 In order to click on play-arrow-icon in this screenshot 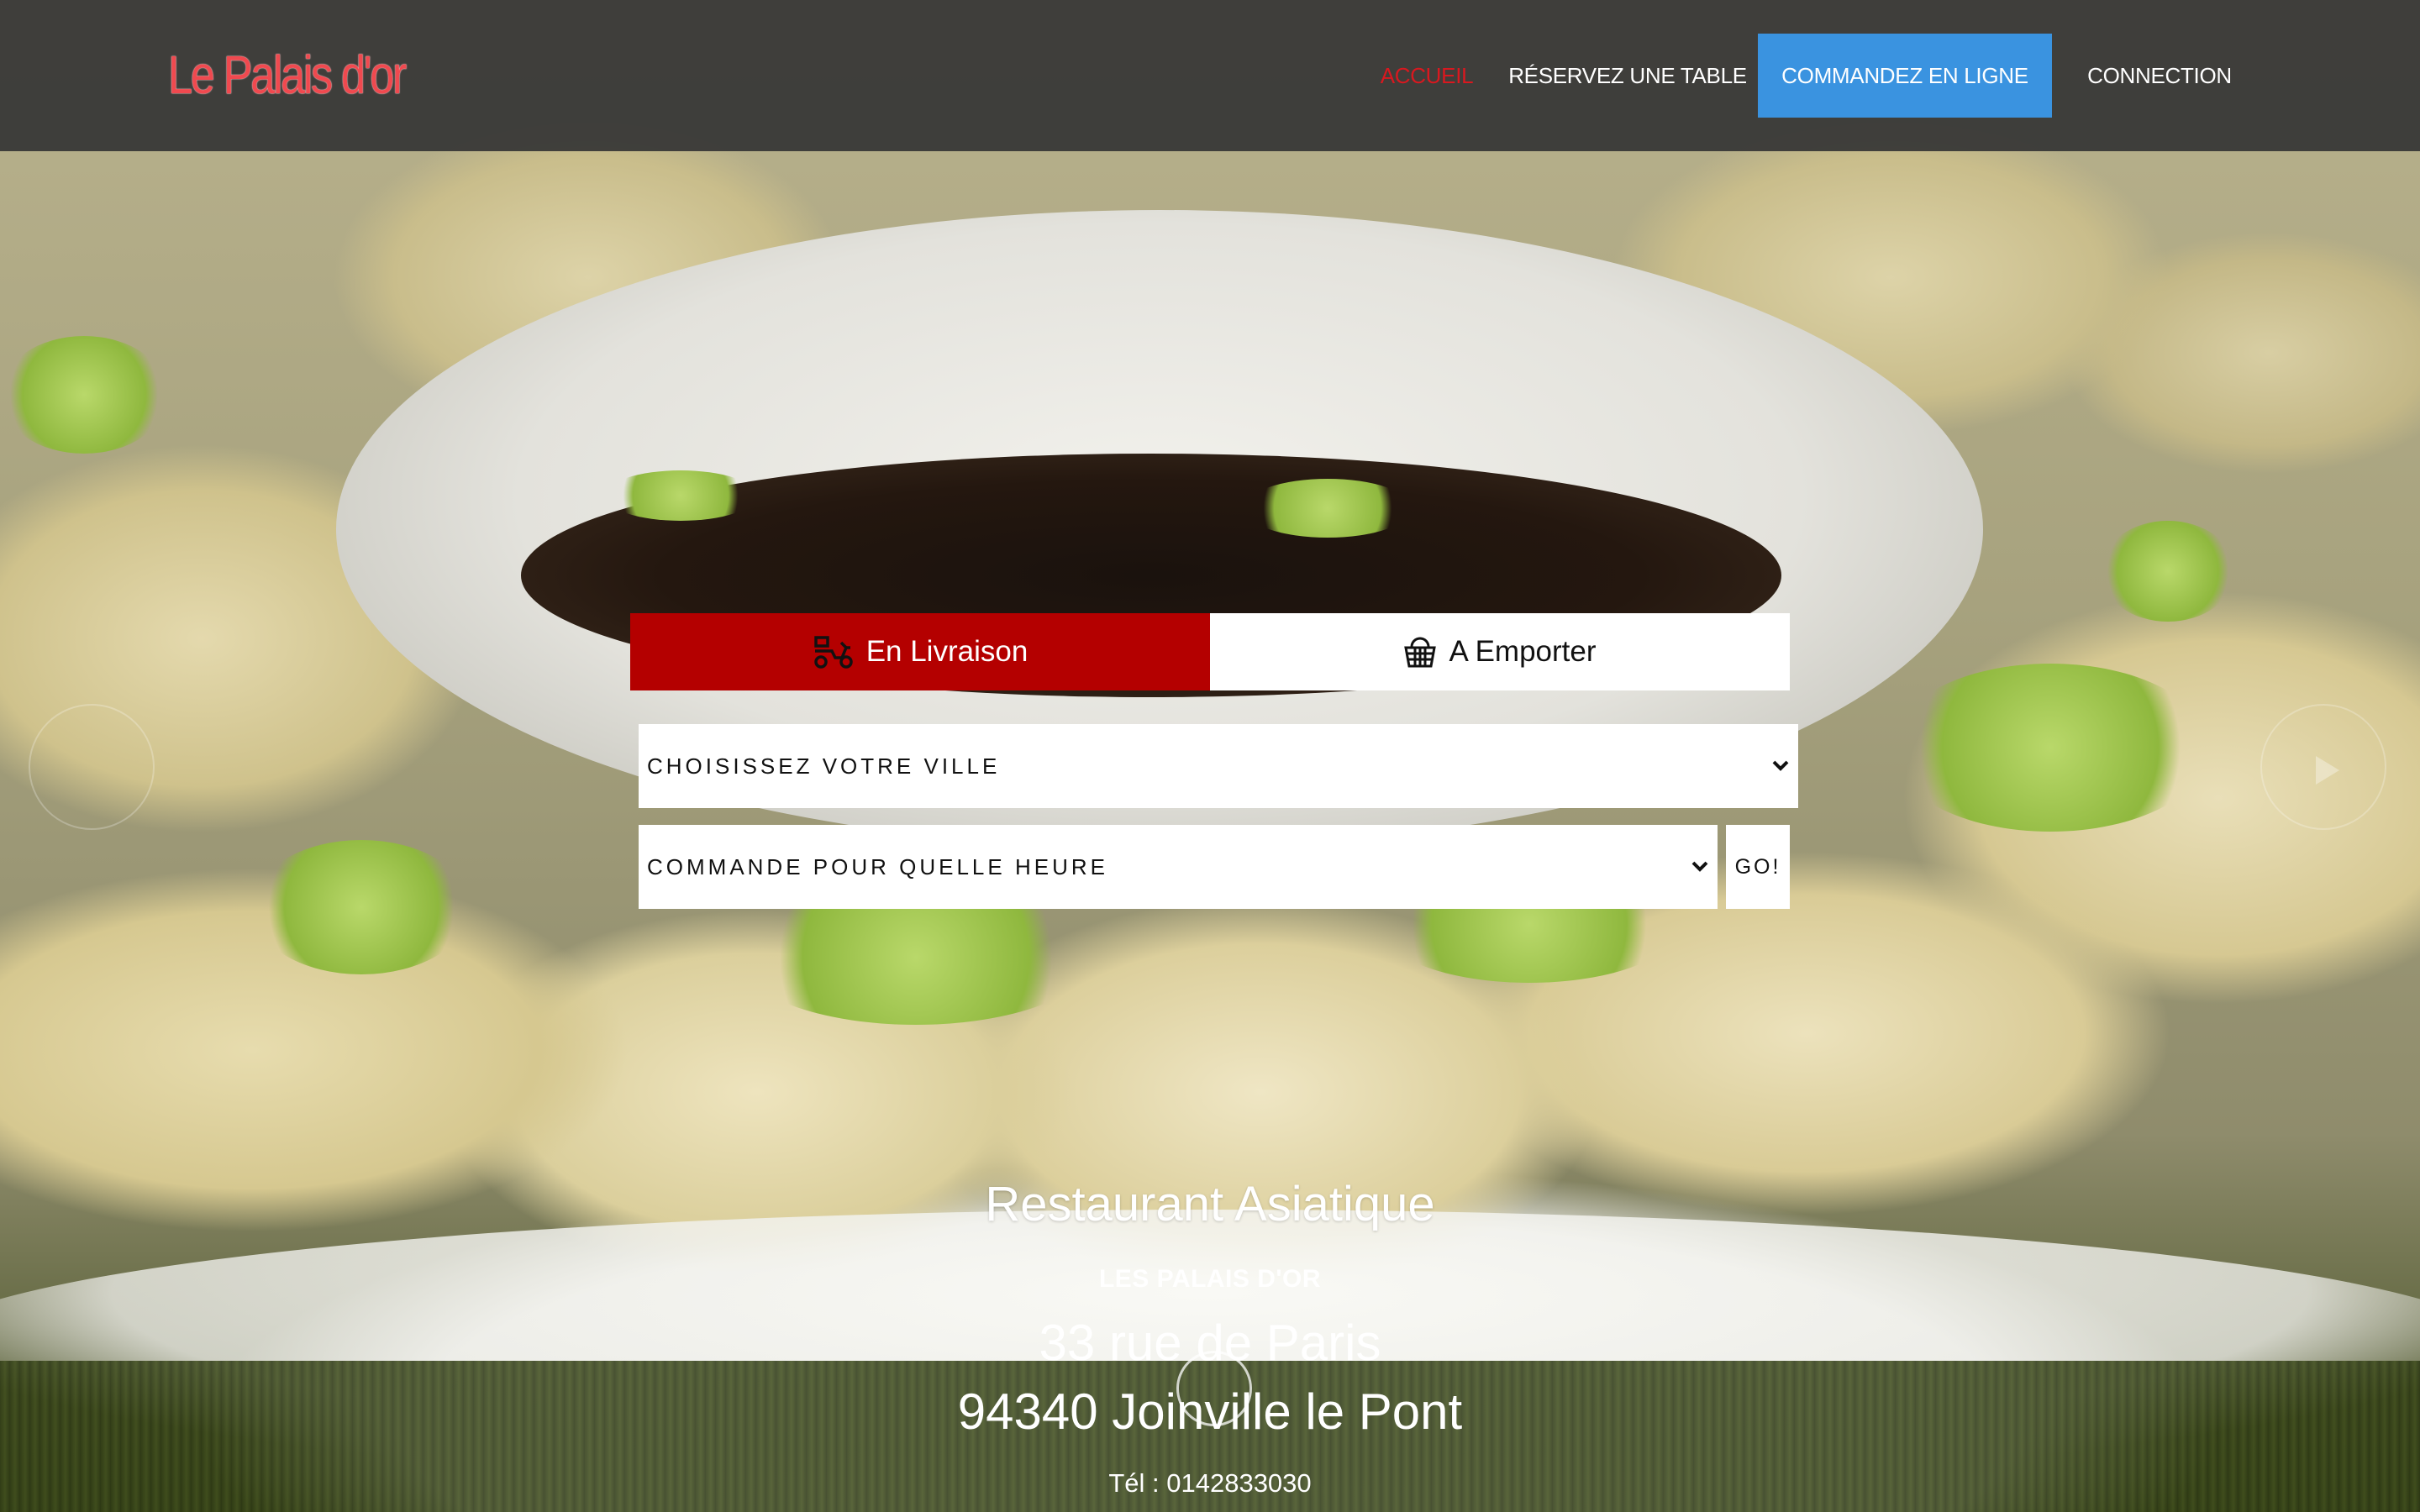, I will do `click(2328, 770)`.